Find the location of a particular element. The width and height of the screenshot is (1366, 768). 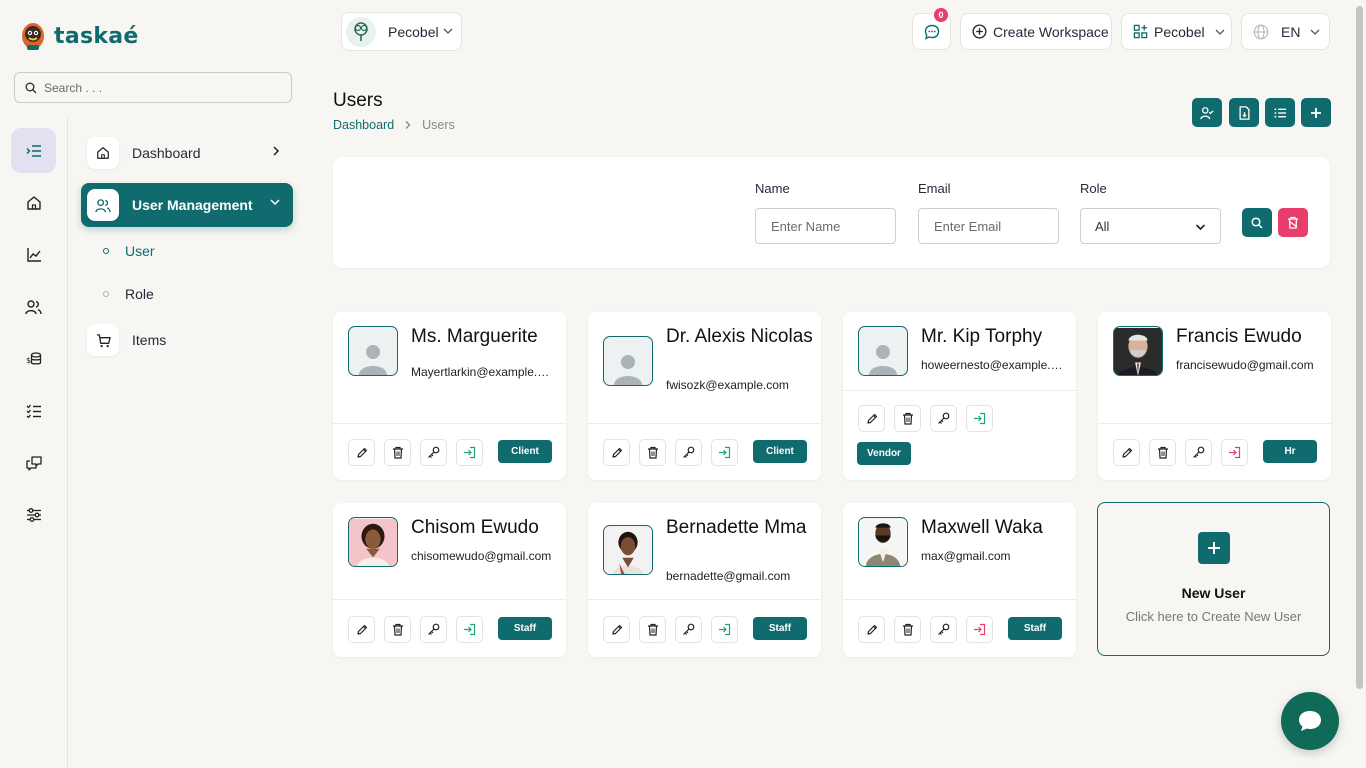

language-selector: EN is located at coordinates (1285, 31).